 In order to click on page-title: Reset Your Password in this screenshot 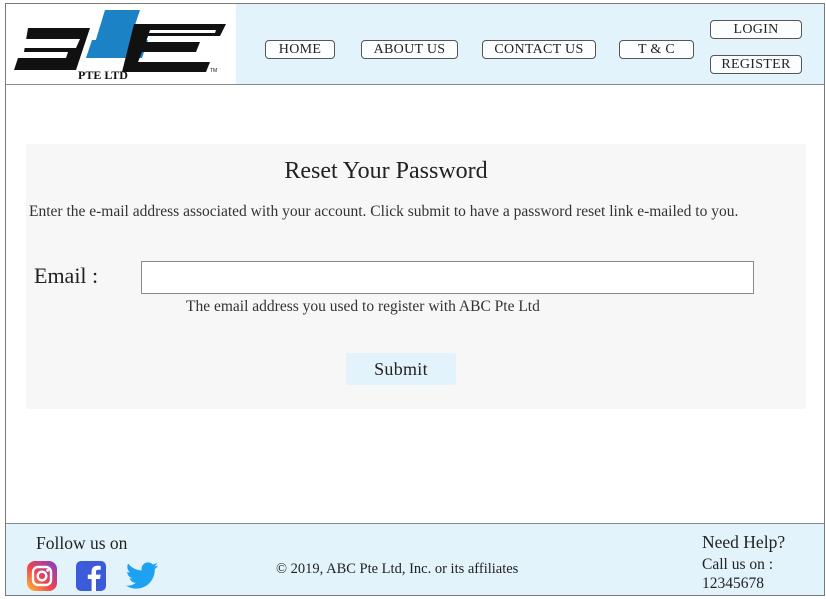, I will do `click(386, 171)`.